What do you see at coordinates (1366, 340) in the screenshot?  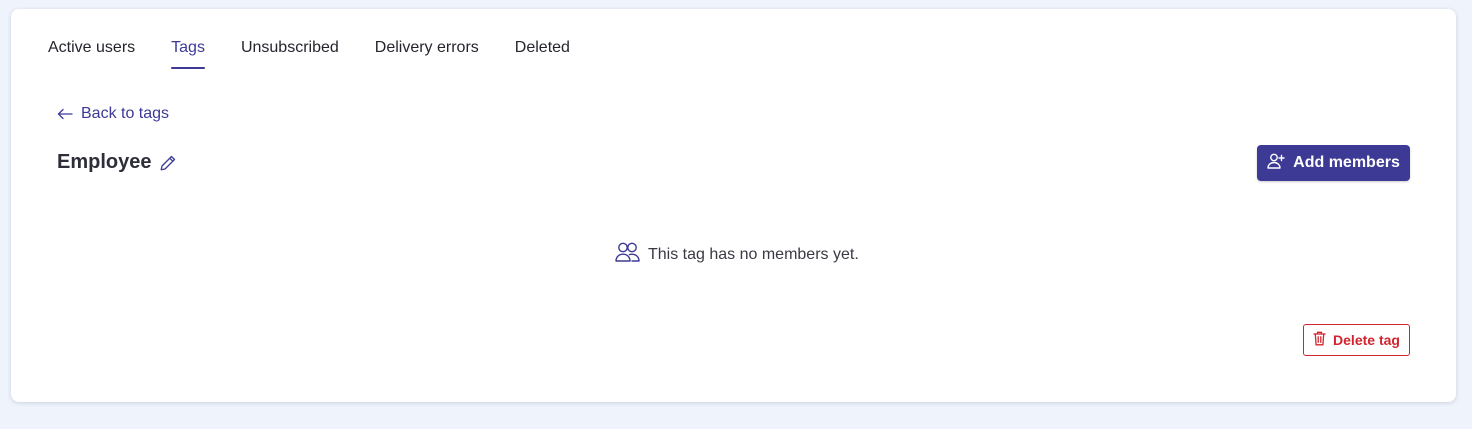 I see `delete-tag-label: Delete tag` at bounding box center [1366, 340].